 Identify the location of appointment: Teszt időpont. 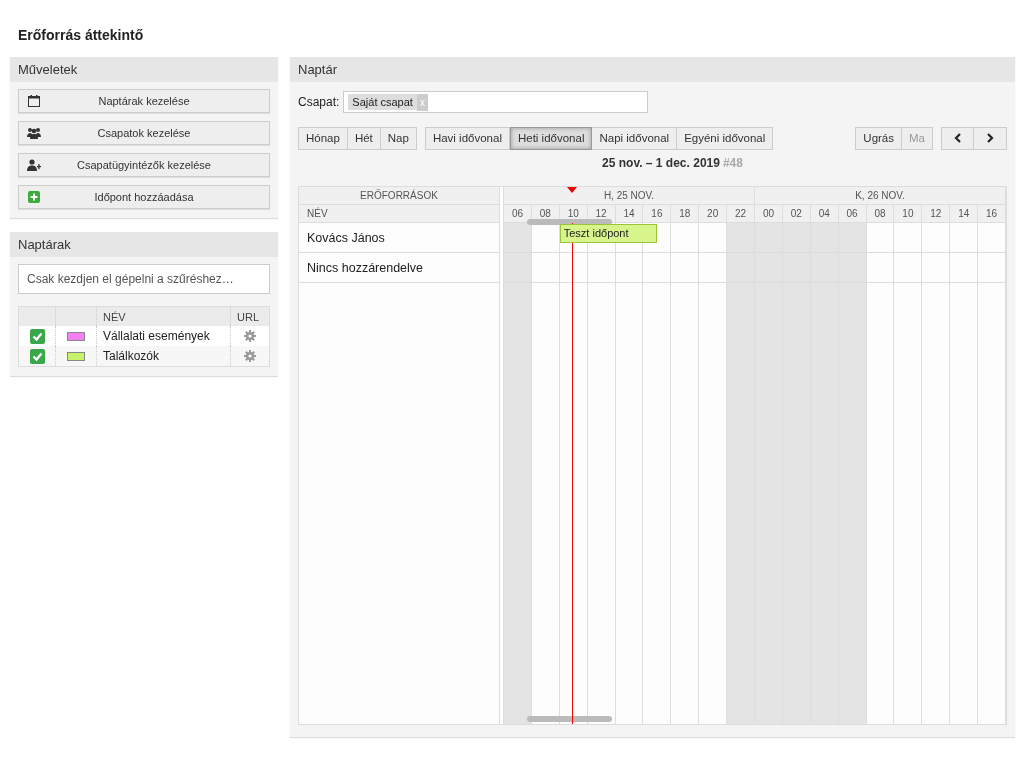
(608, 233).